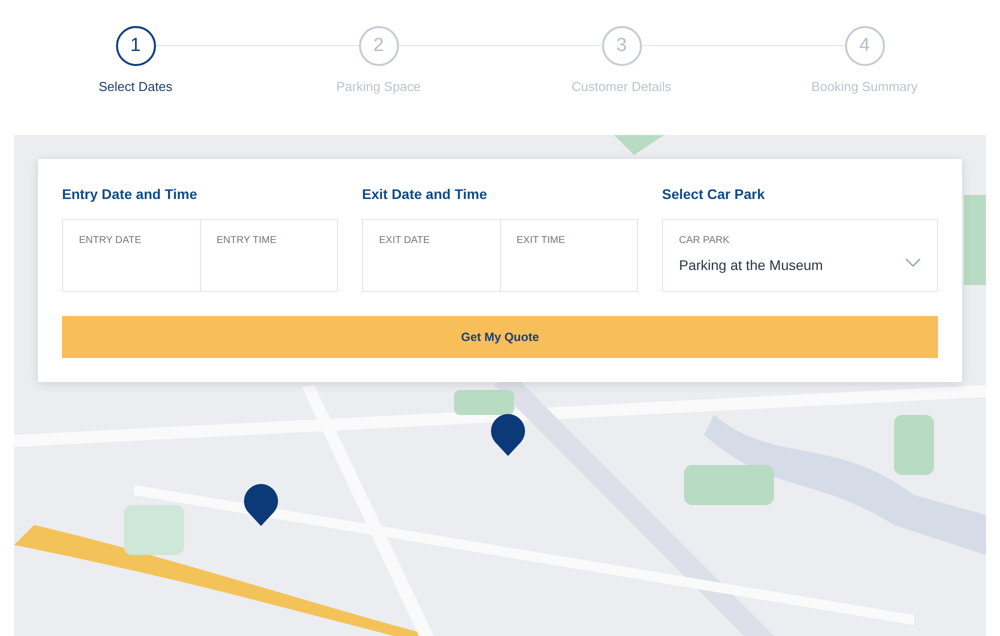 The image size is (1000, 636). What do you see at coordinates (864, 86) in the screenshot?
I see `step-label: Booking Summary` at bounding box center [864, 86].